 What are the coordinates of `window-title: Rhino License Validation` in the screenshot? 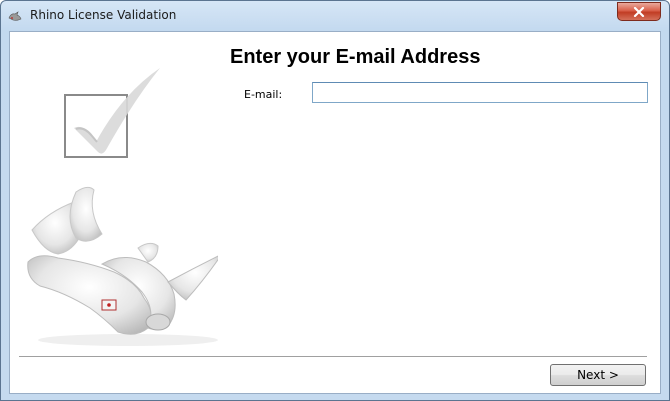 It's located at (103, 15).